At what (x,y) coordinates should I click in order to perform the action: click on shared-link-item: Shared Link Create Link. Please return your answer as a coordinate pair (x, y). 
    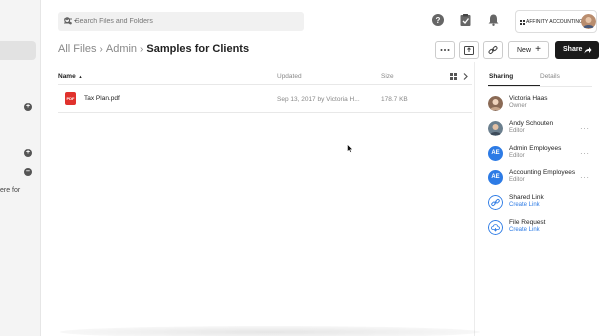
    Looking at the image, I should click on (544, 203).